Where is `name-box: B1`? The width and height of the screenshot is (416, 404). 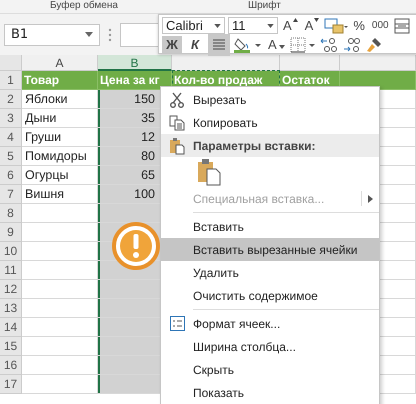 name-box: B1 is located at coordinates (52, 35).